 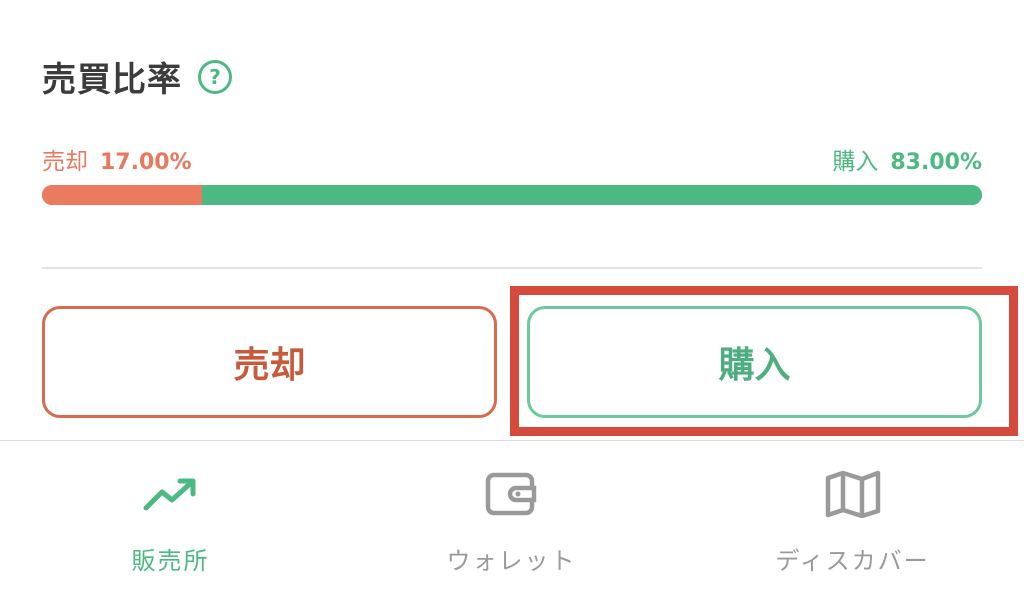 What do you see at coordinates (146, 162) in the screenshot?
I see `sell-ratio-percent: 17.00%` at bounding box center [146, 162].